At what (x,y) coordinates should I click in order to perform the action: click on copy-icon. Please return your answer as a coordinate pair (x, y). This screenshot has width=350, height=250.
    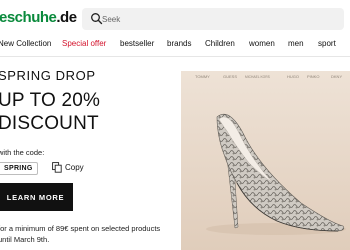
    Looking at the image, I should click on (57, 167).